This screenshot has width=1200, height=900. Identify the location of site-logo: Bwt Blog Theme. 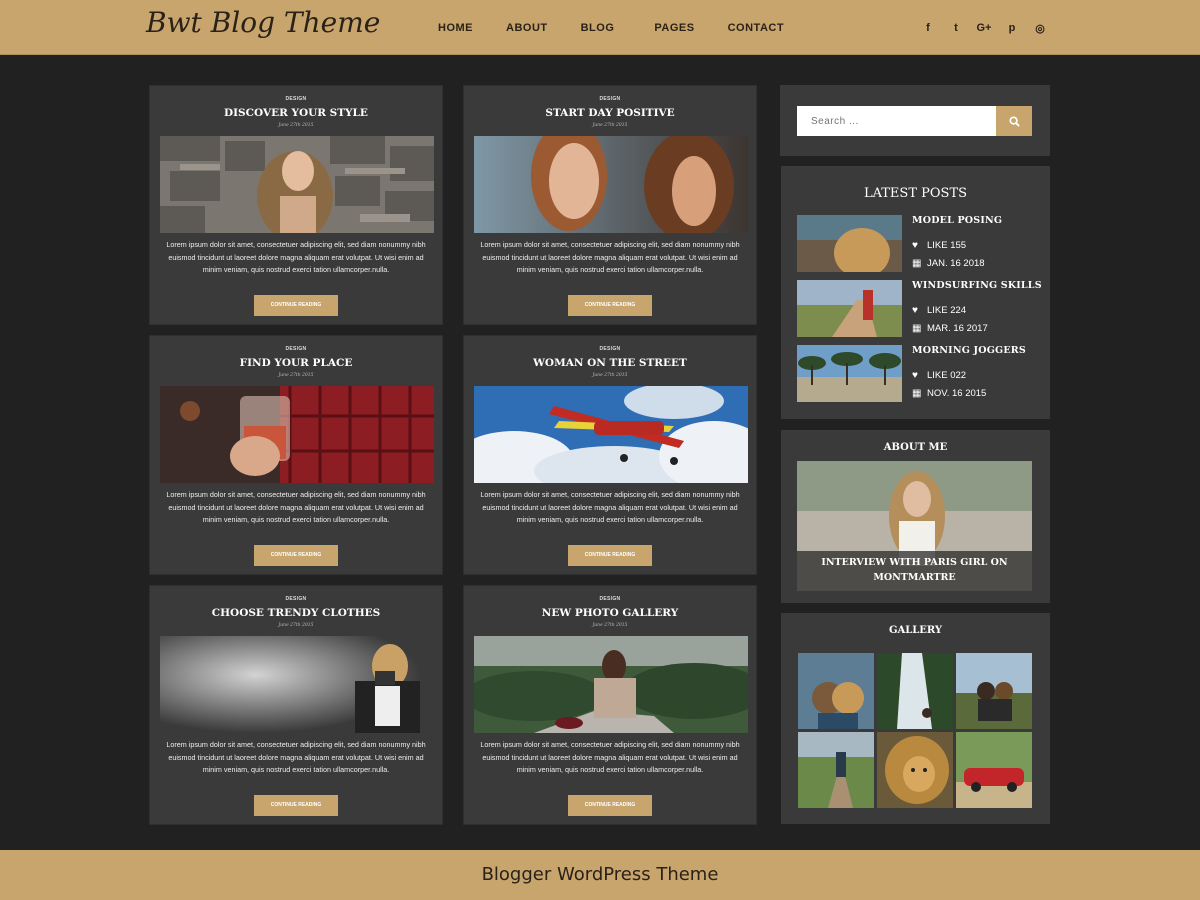
(263, 22).